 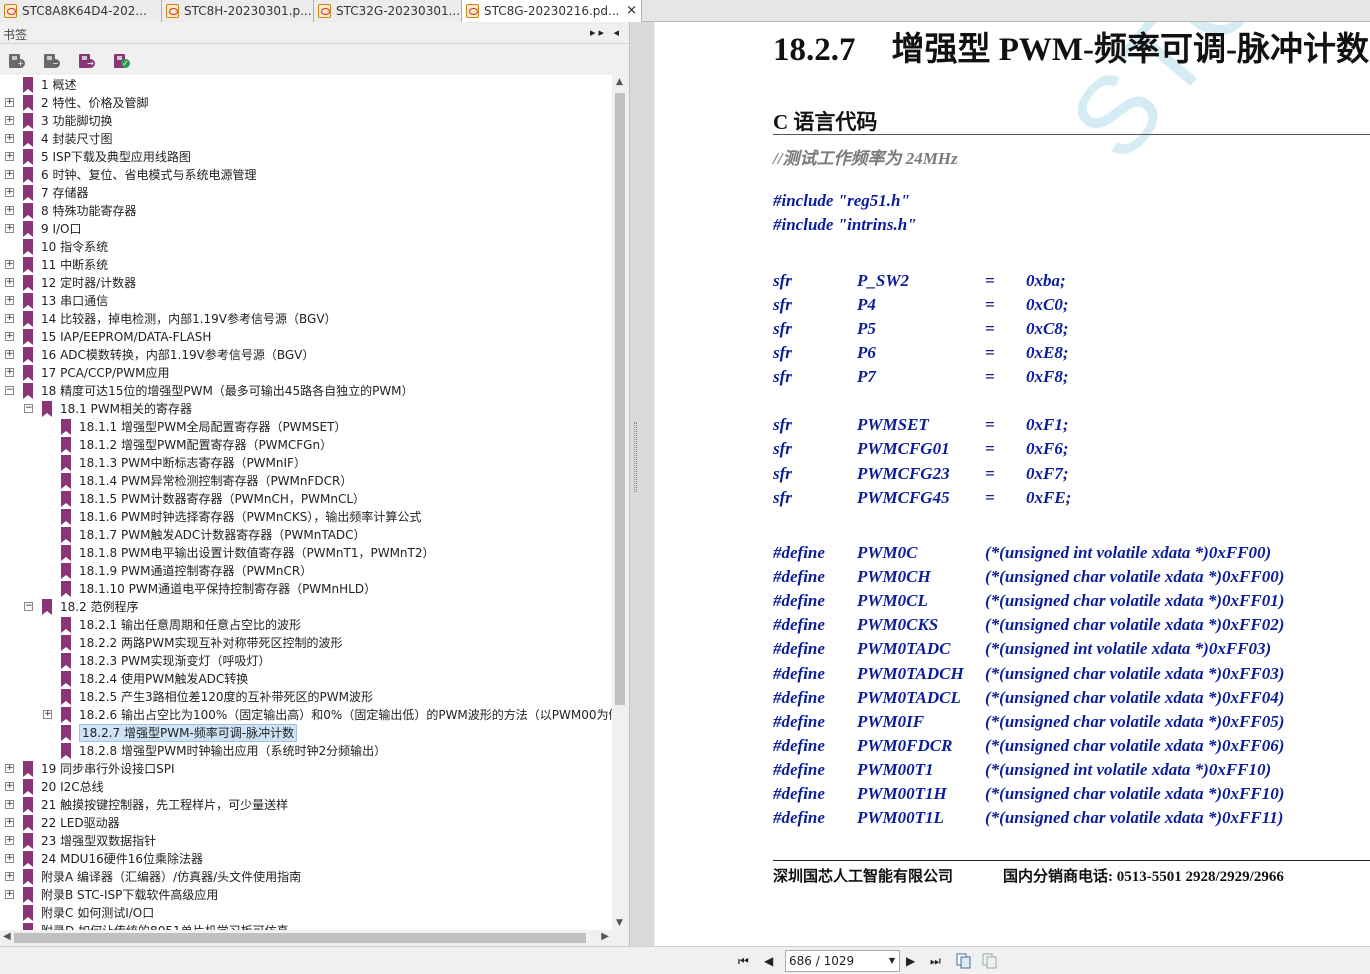 I want to click on panel-splitter, so click(x=641, y=484).